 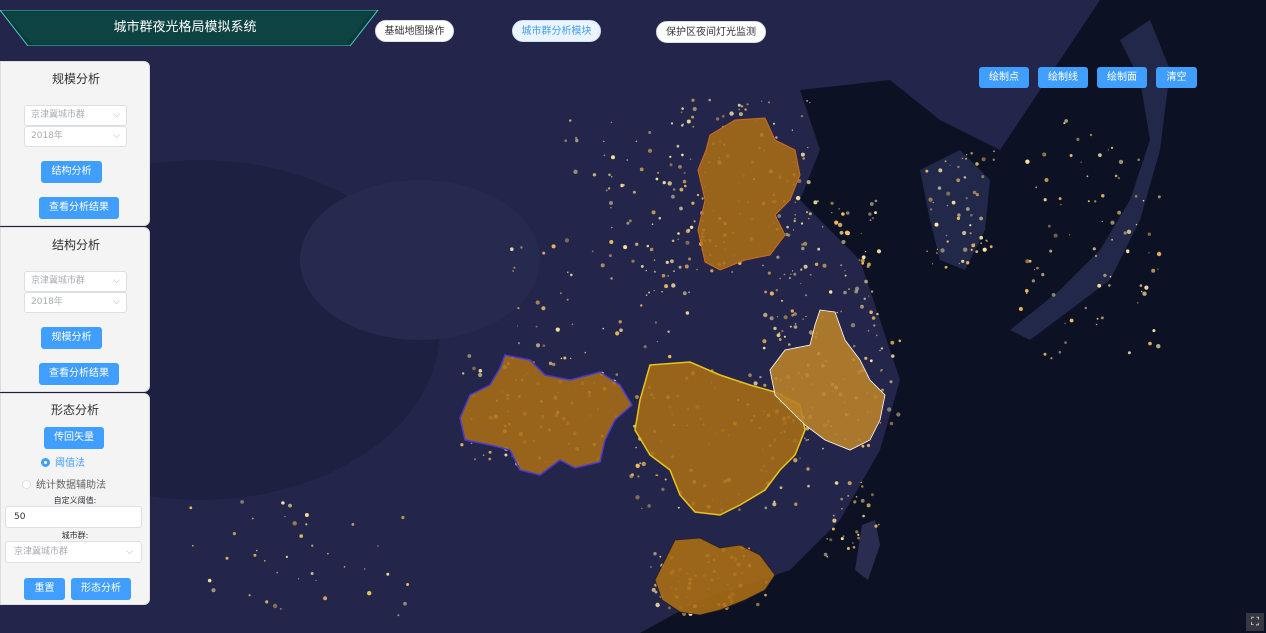 I want to click on draw-point-button: 绘制点, so click(x=1004, y=77).